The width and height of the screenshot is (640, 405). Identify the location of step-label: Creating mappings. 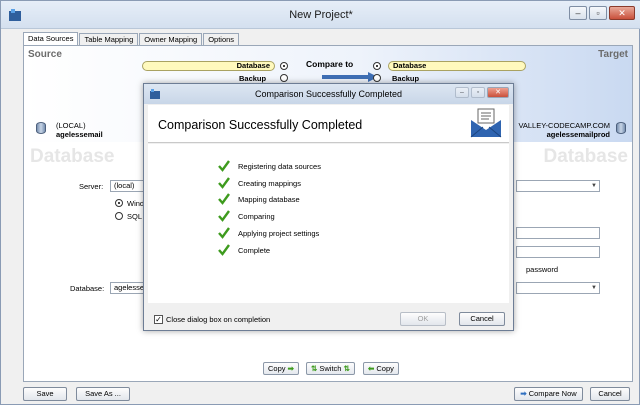
(269, 183).